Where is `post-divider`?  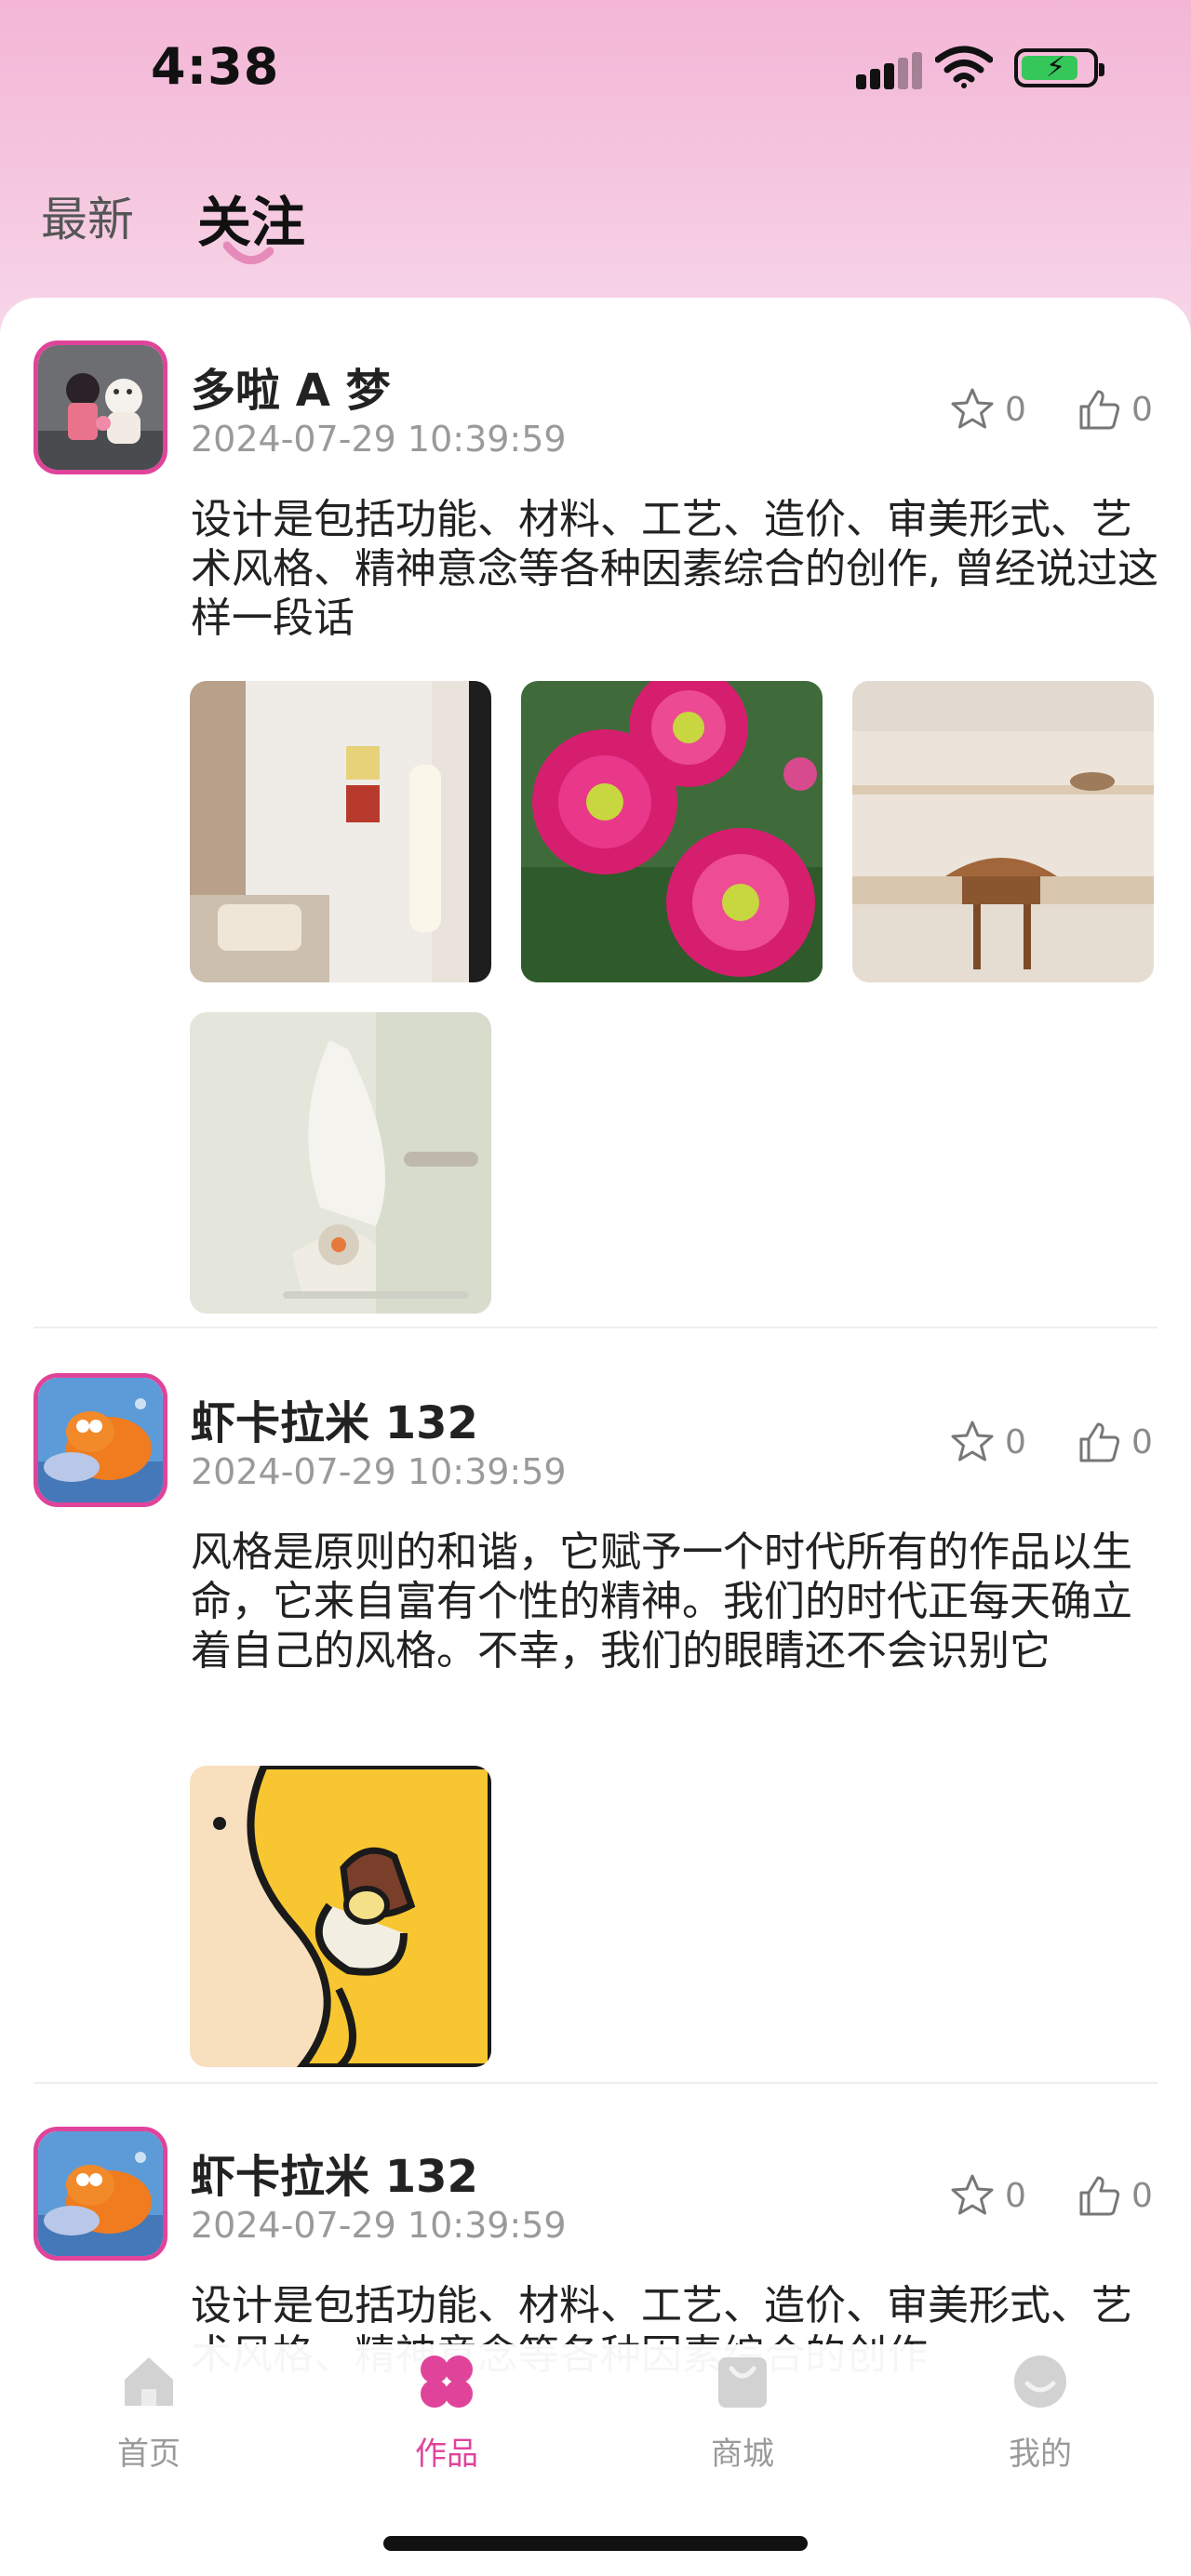
post-divider is located at coordinates (595, 1327).